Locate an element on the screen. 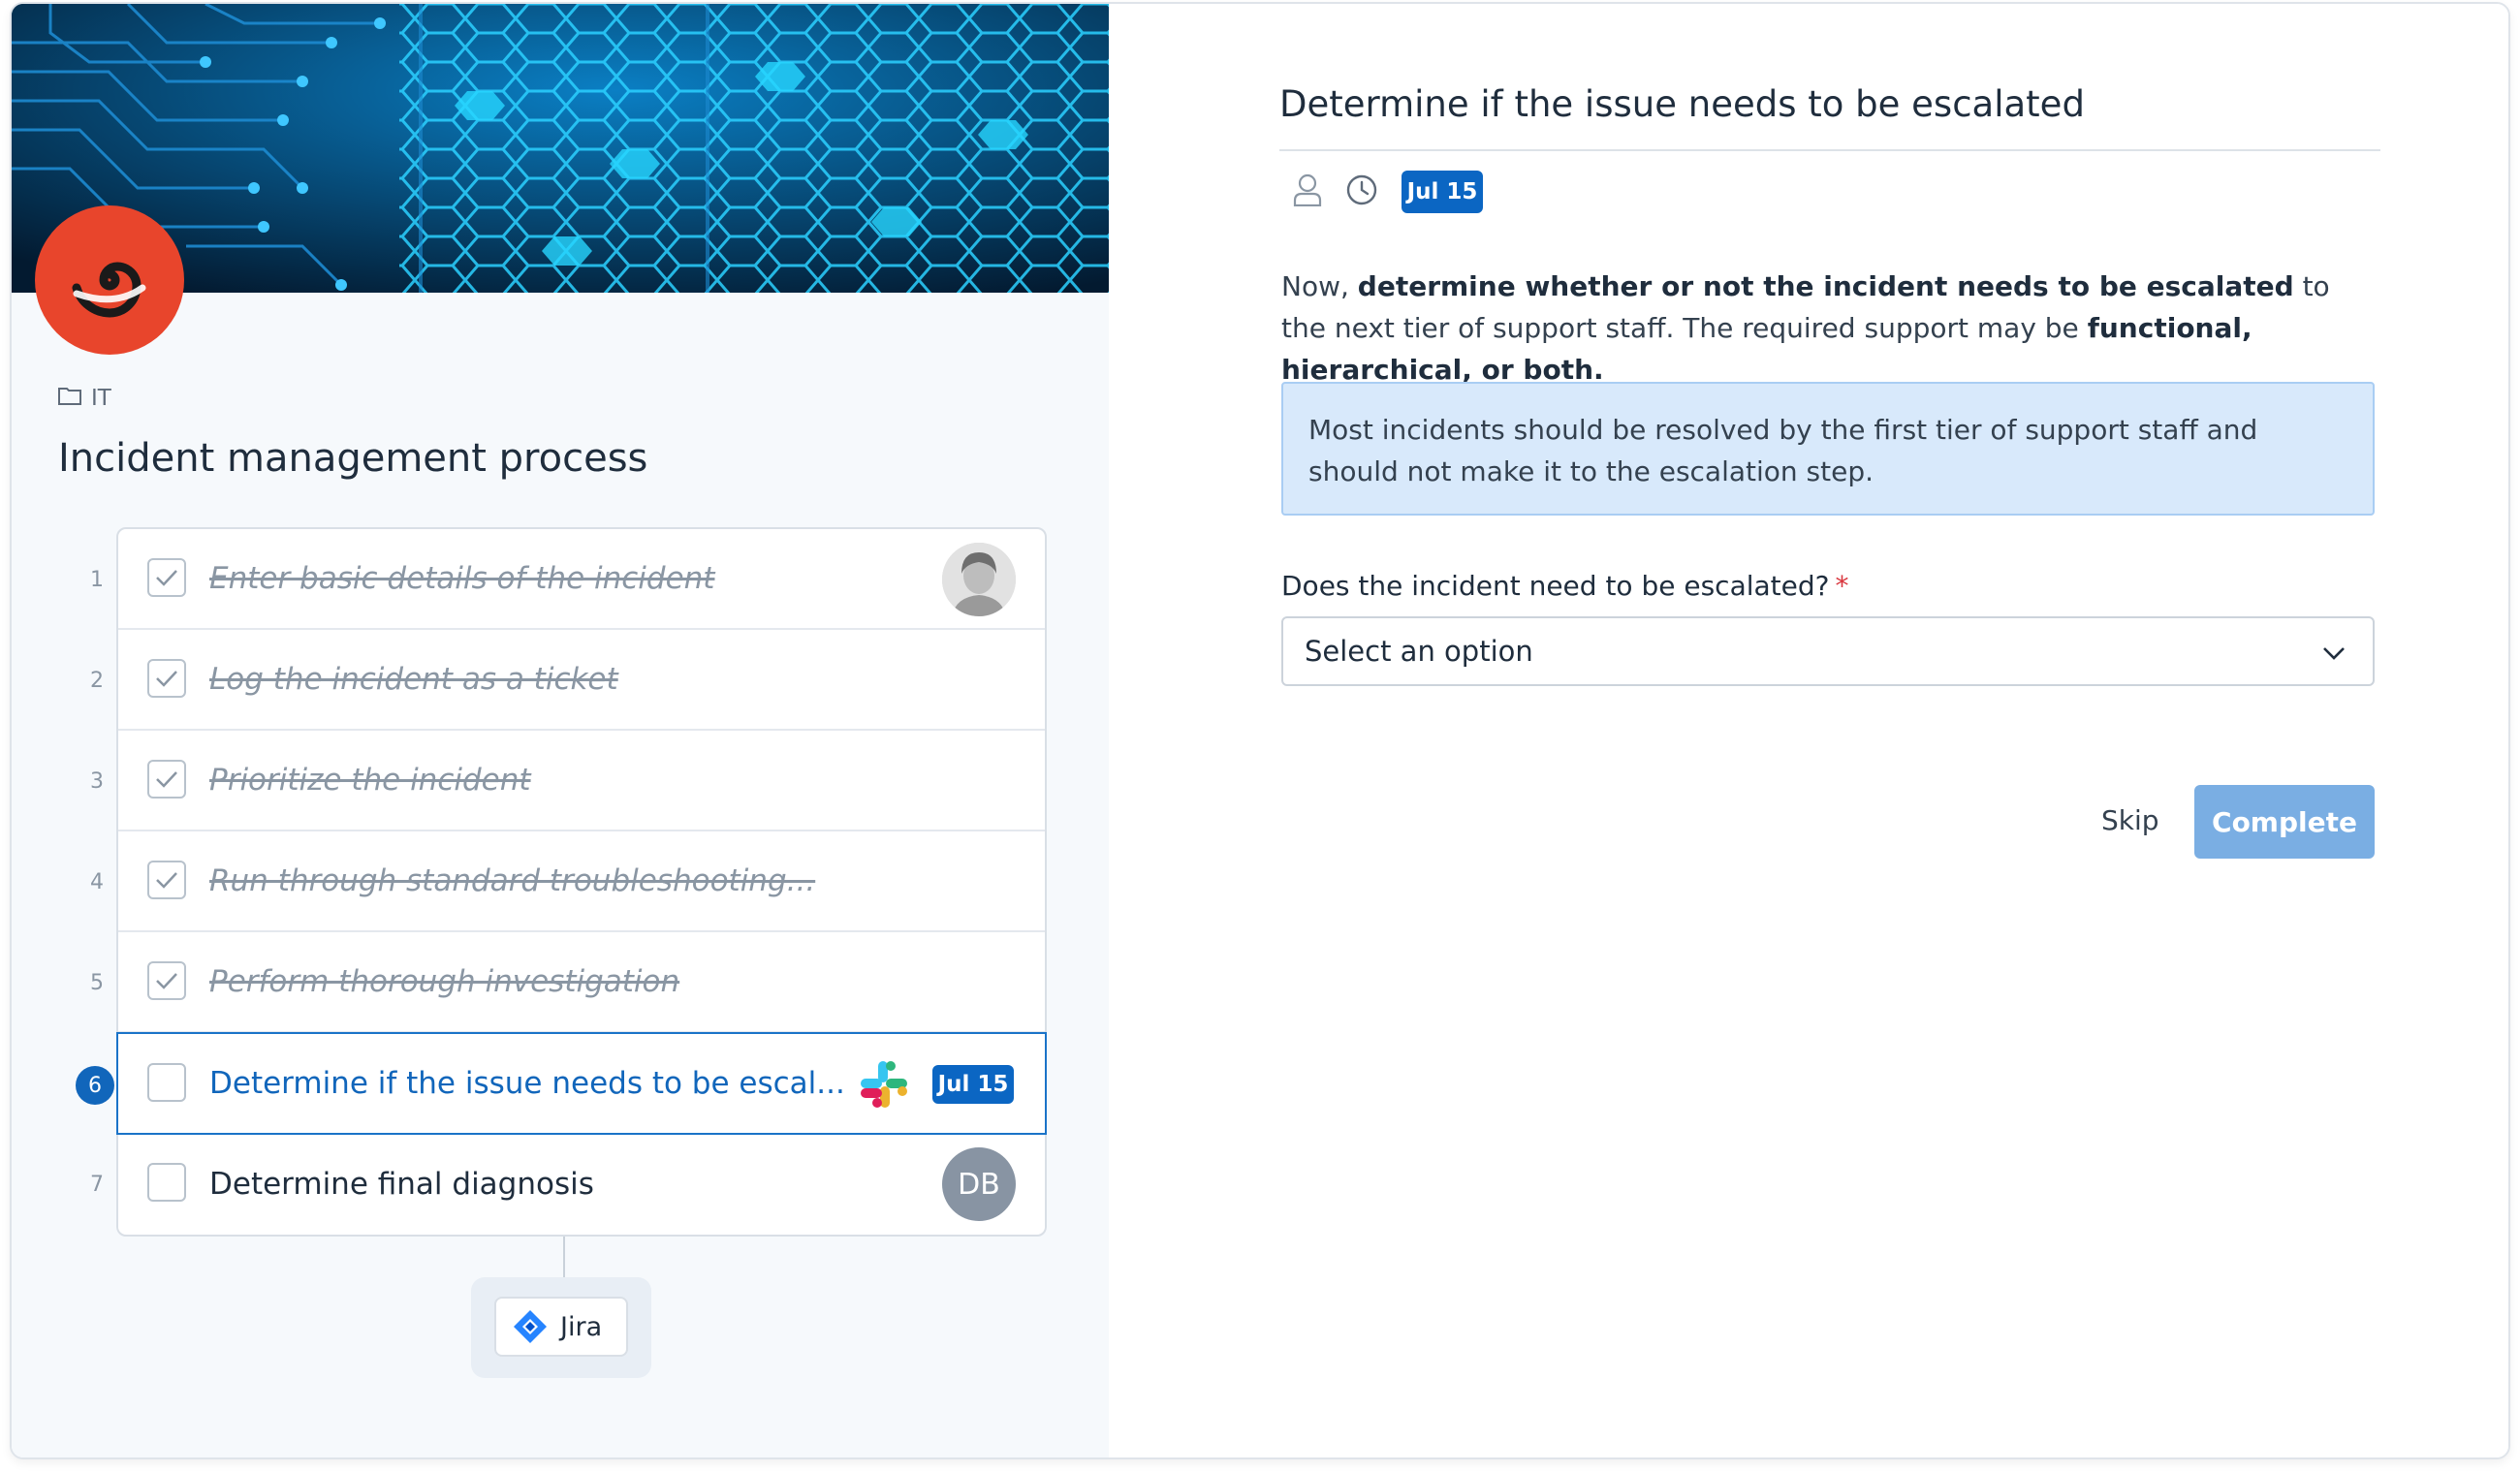  step-number: 1 is located at coordinates (97, 580).